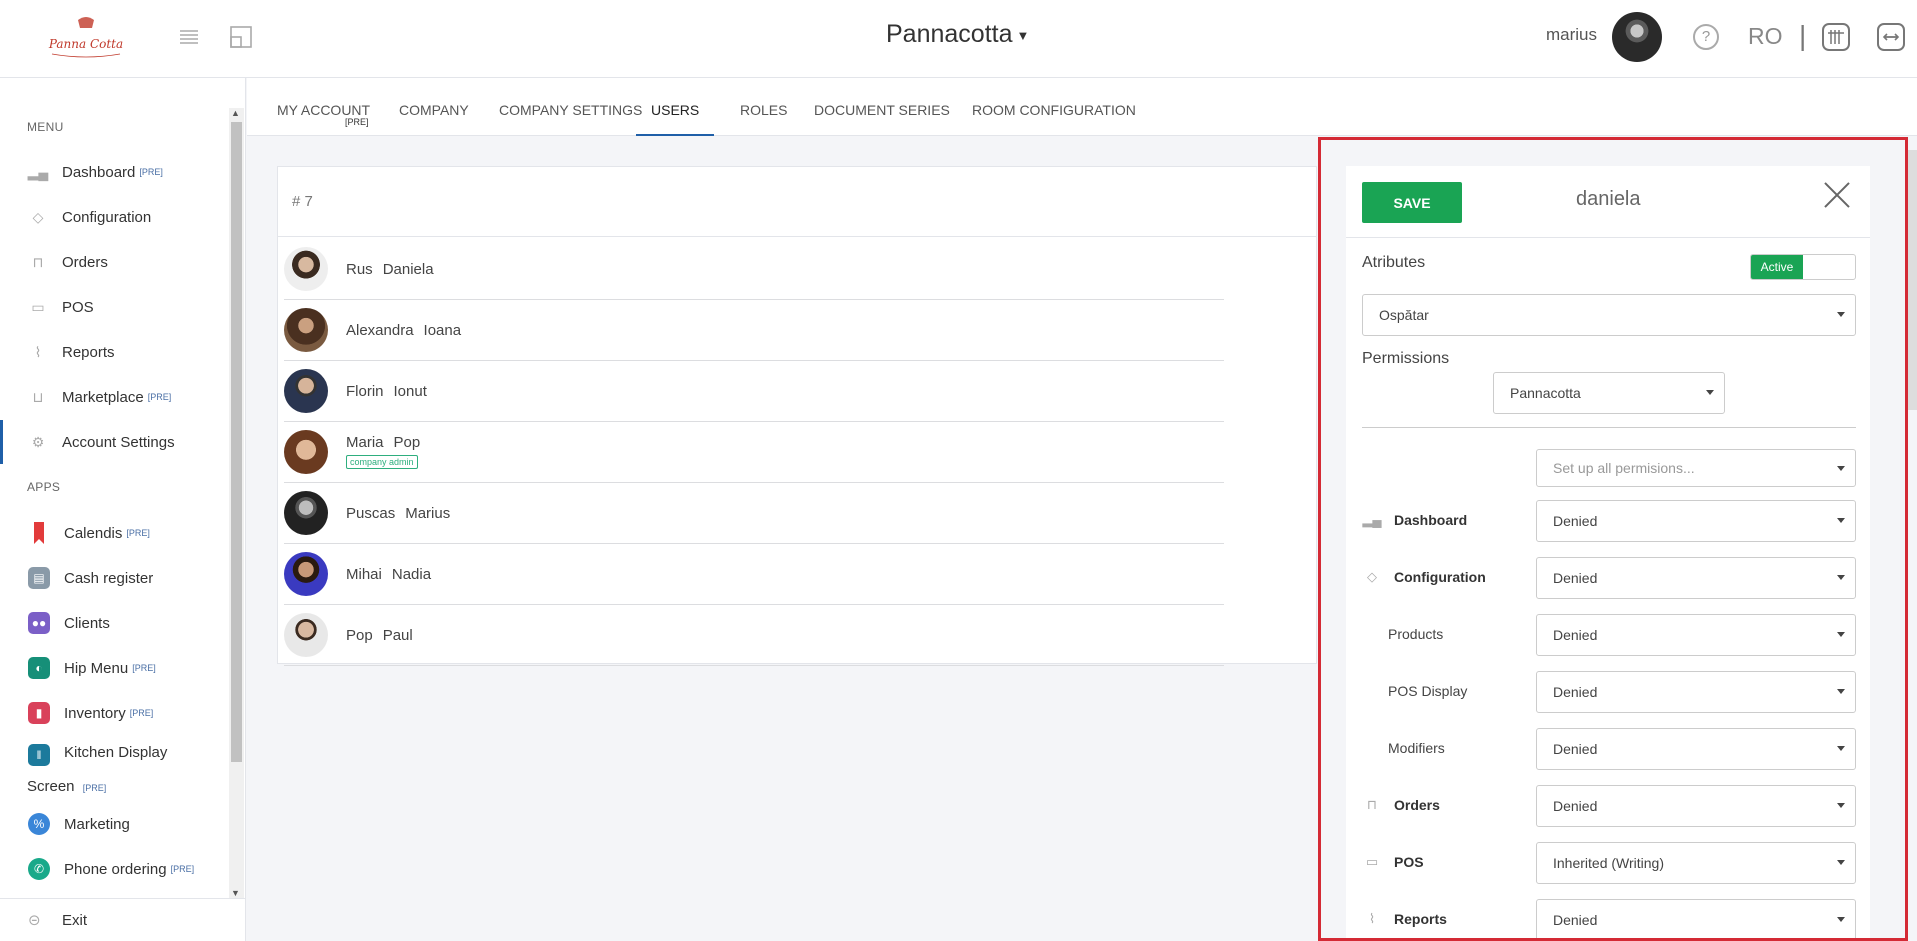  What do you see at coordinates (38, 306) in the screenshot?
I see `monitor-icon: ▭` at bounding box center [38, 306].